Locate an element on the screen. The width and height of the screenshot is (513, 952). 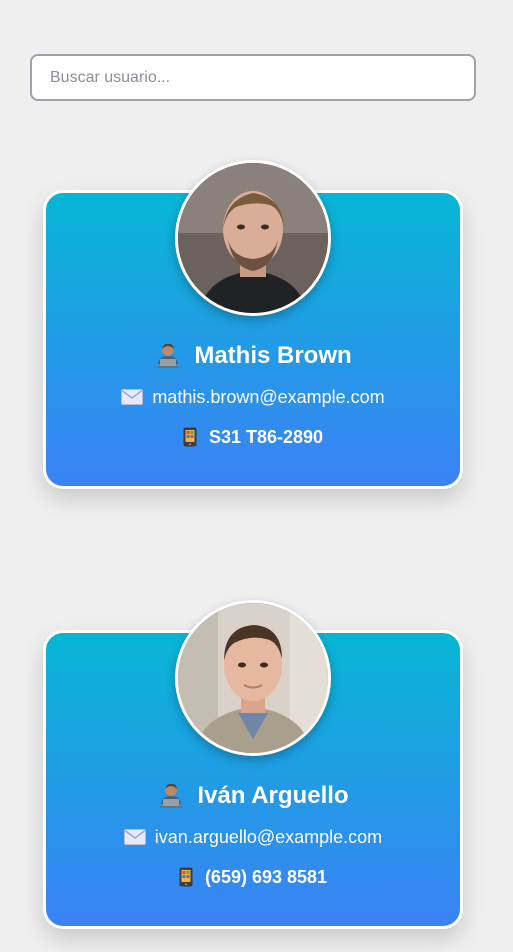
user-email-label: ivan.arguello@example.com is located at coordinates (268, 837).